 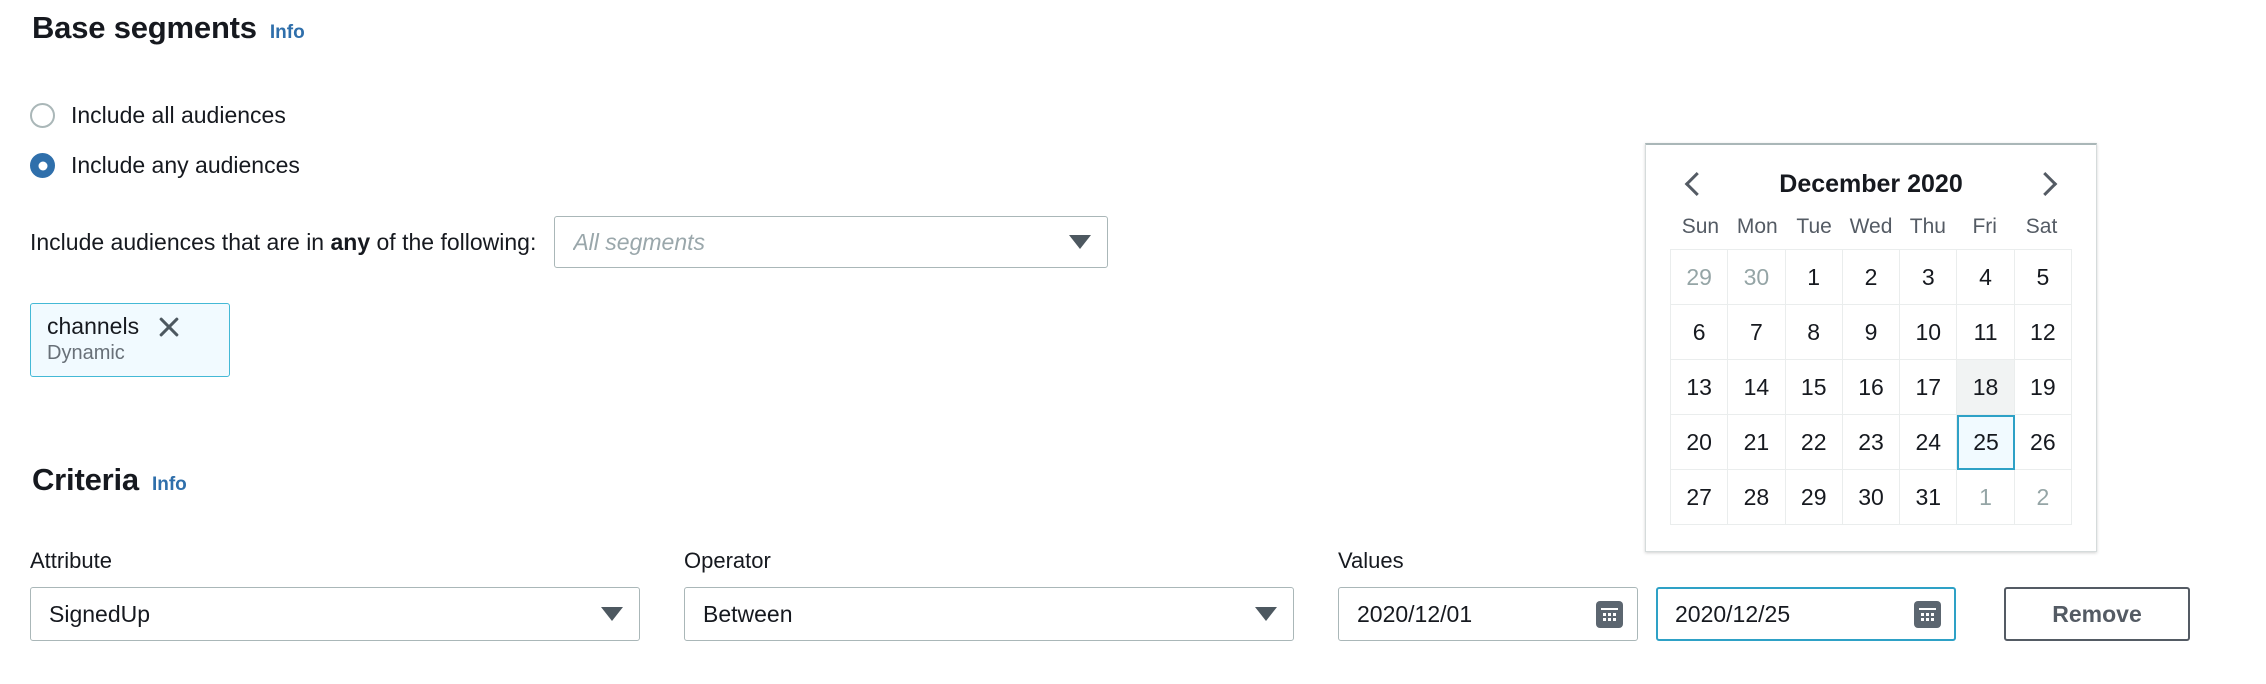 What do you see at coordinates (1757, 332) in the screenshot?
I see `calendar-day-cell: 7` at bounding box center [1757, 332].